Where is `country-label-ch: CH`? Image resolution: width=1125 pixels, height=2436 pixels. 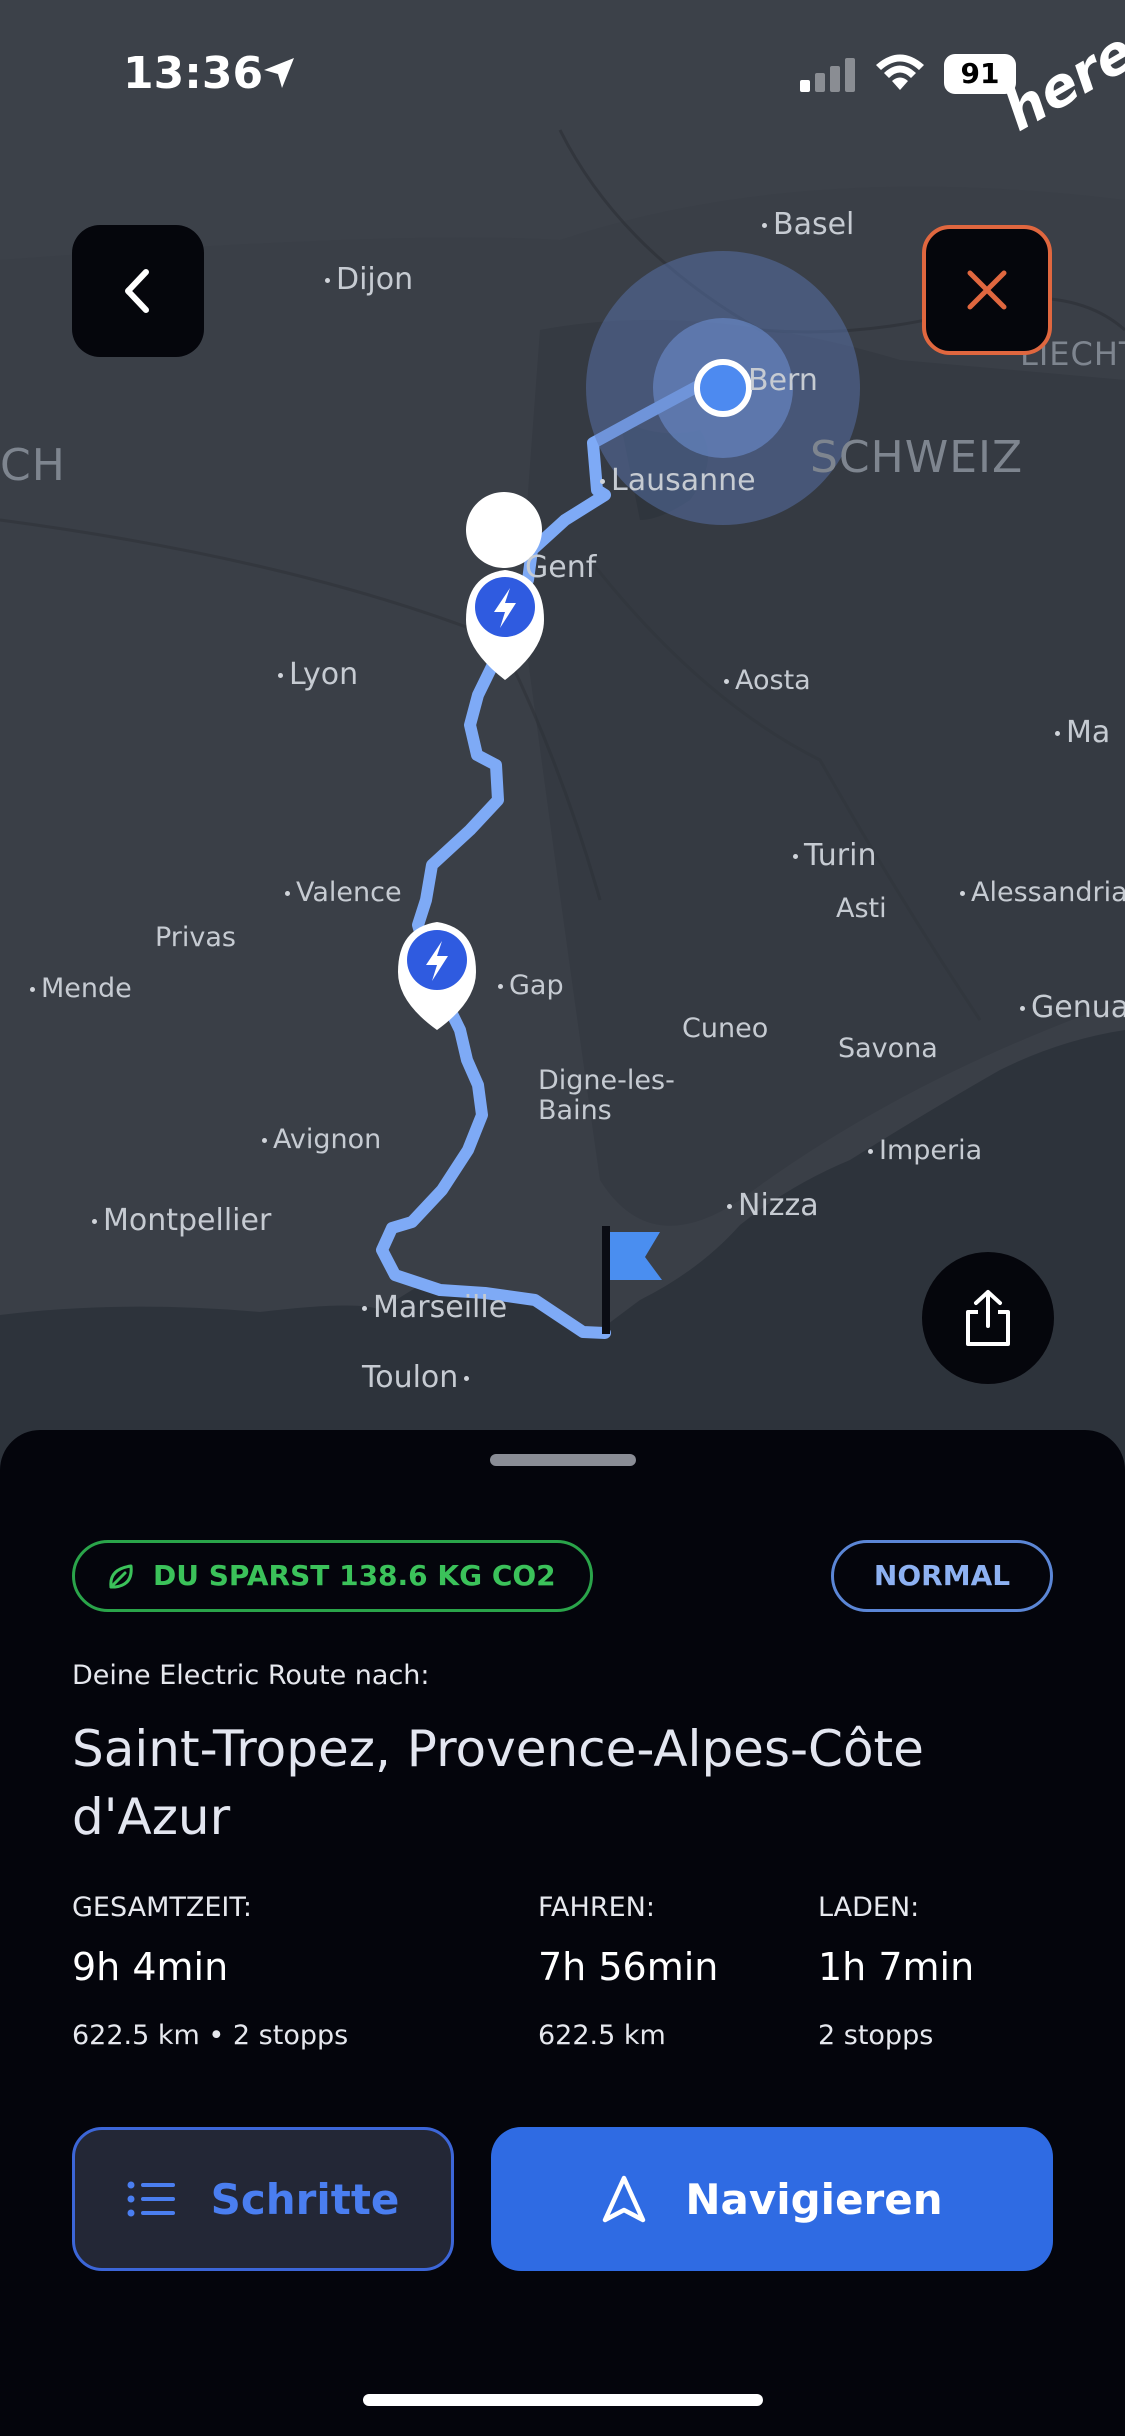
country-label-ch: CH is located at coordinates (33, 465).